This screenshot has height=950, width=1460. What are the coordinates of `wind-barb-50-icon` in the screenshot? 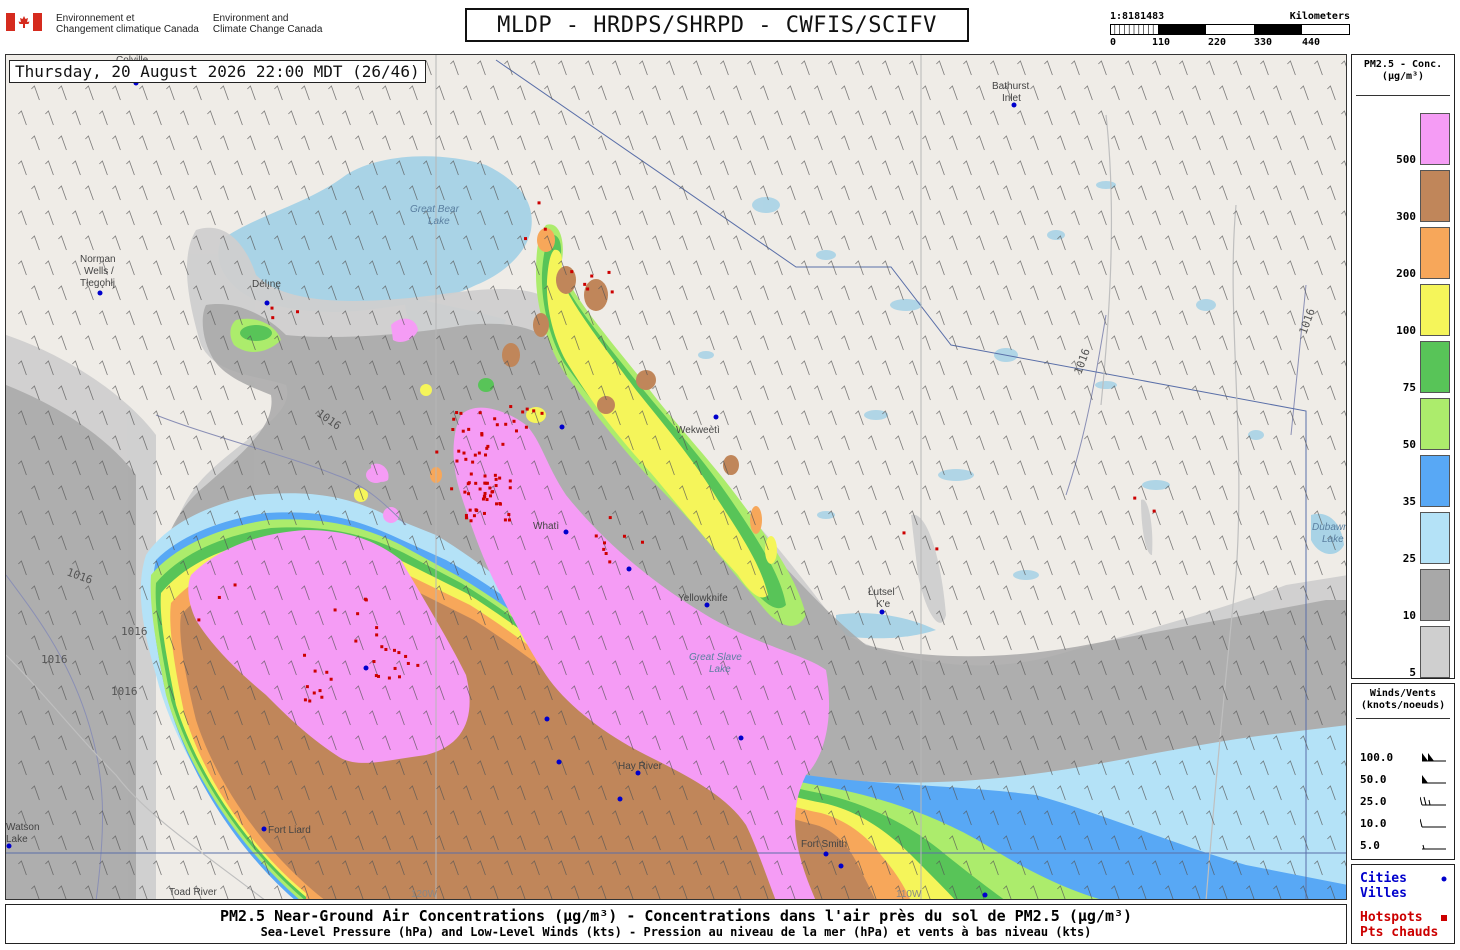 It's located at (1434, 779).